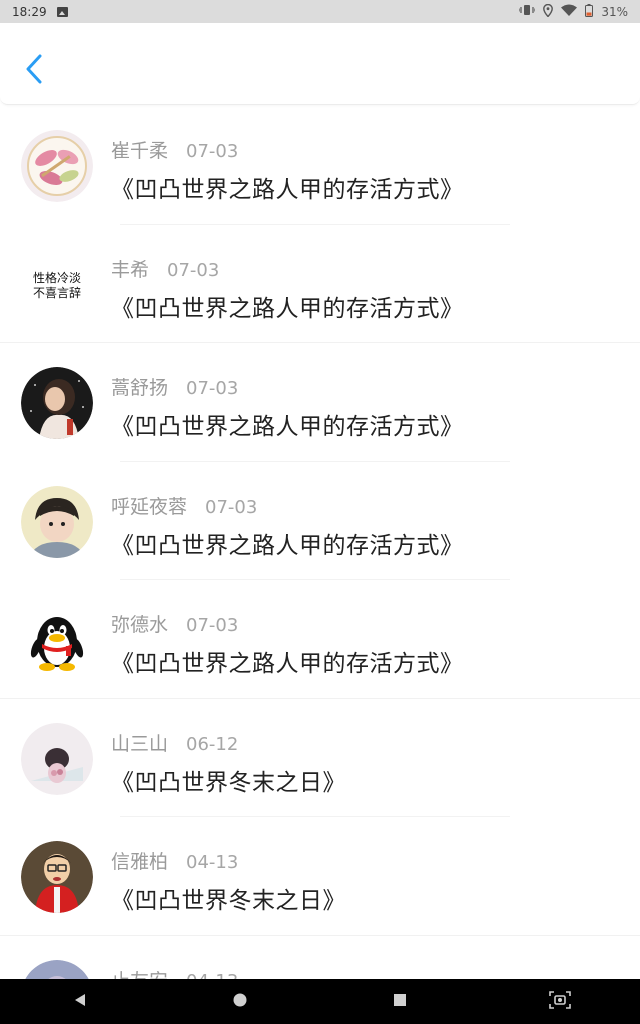  What do you see at coordinates (548, 11) in the screenshot?
I see `location-icon` at bounding box center [548, 11].